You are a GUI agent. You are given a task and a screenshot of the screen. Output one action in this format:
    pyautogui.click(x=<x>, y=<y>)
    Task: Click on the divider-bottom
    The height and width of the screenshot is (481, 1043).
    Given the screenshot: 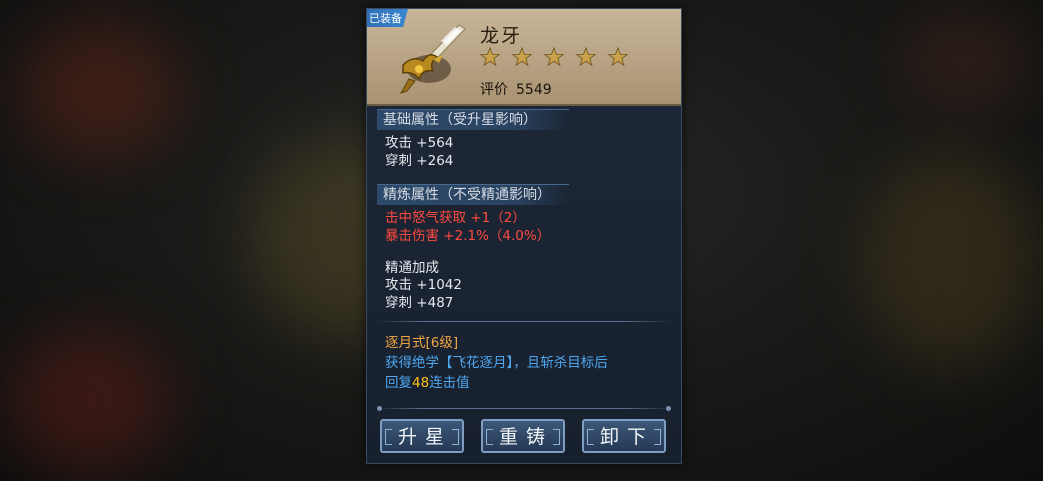 What is the action you would take?
    pyautogui.click(x=524, y=408)
    